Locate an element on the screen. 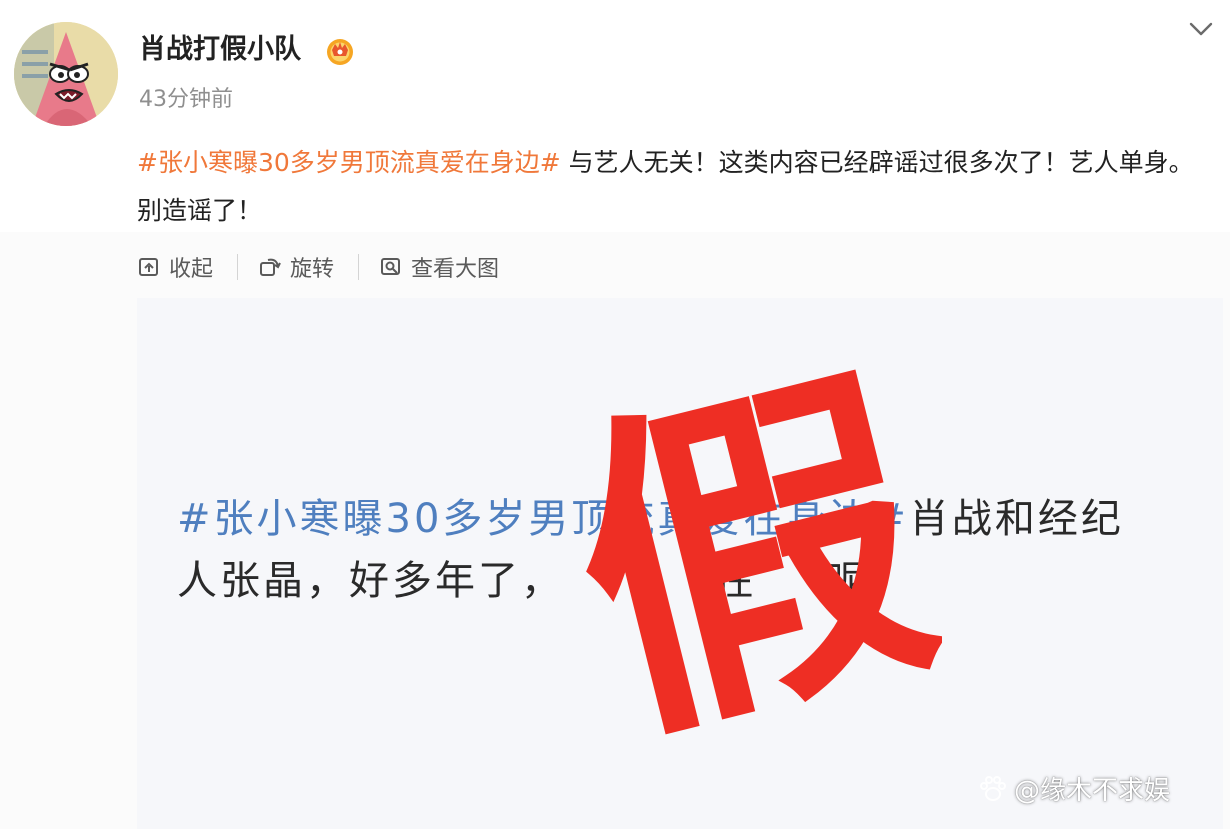 Image resolution: width=1230 pixels, height=829 pixels. view-large-label: 查看大图 is located at coordinates (455, 269).